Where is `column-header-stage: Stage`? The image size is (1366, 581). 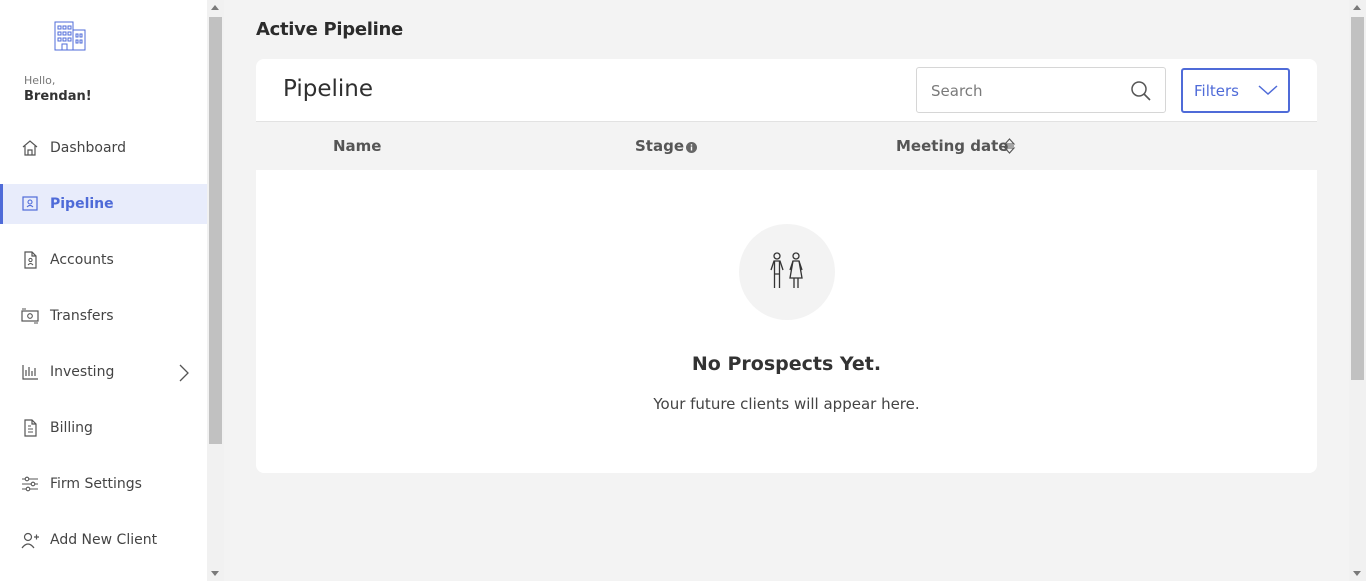
column-header-stage: Stage is located at coordinates (660, 146).